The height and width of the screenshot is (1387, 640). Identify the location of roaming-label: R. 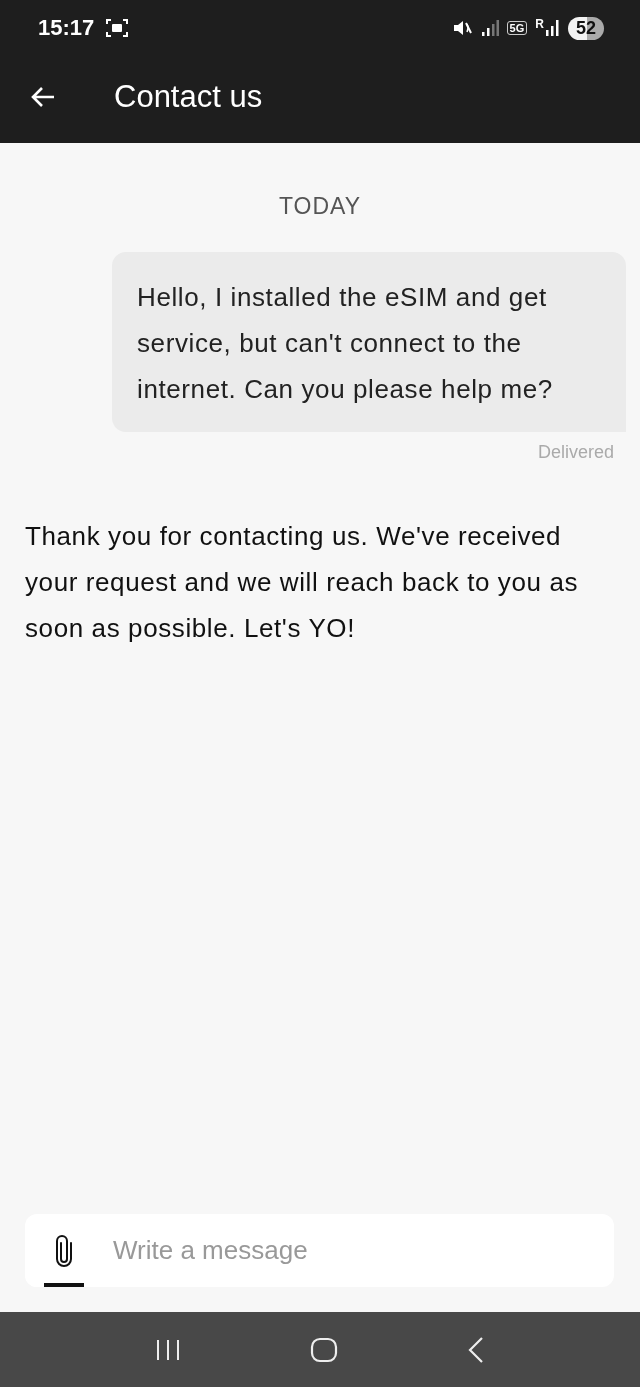
(539, 24).